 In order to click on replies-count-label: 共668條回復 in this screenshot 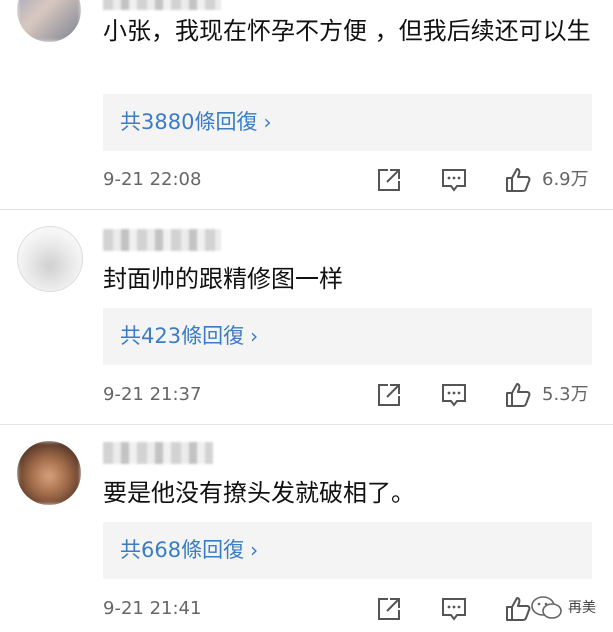, I will do `click(182, 550)`.